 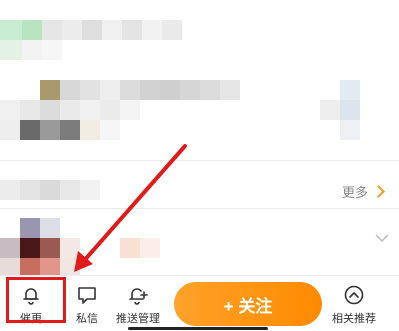 I want to click on remind-button: 催更, so click(x=31, y=305).